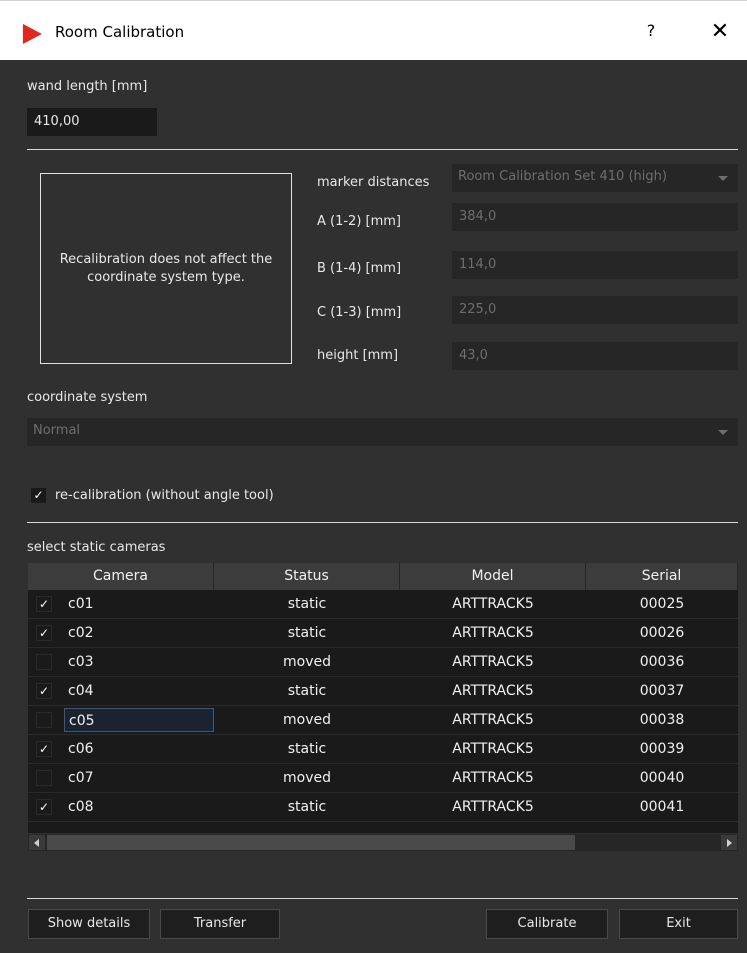 Image resolution: width=747 pixels, height=953 pixels. I want to click on height-label: height [mm], so click(358, 355).